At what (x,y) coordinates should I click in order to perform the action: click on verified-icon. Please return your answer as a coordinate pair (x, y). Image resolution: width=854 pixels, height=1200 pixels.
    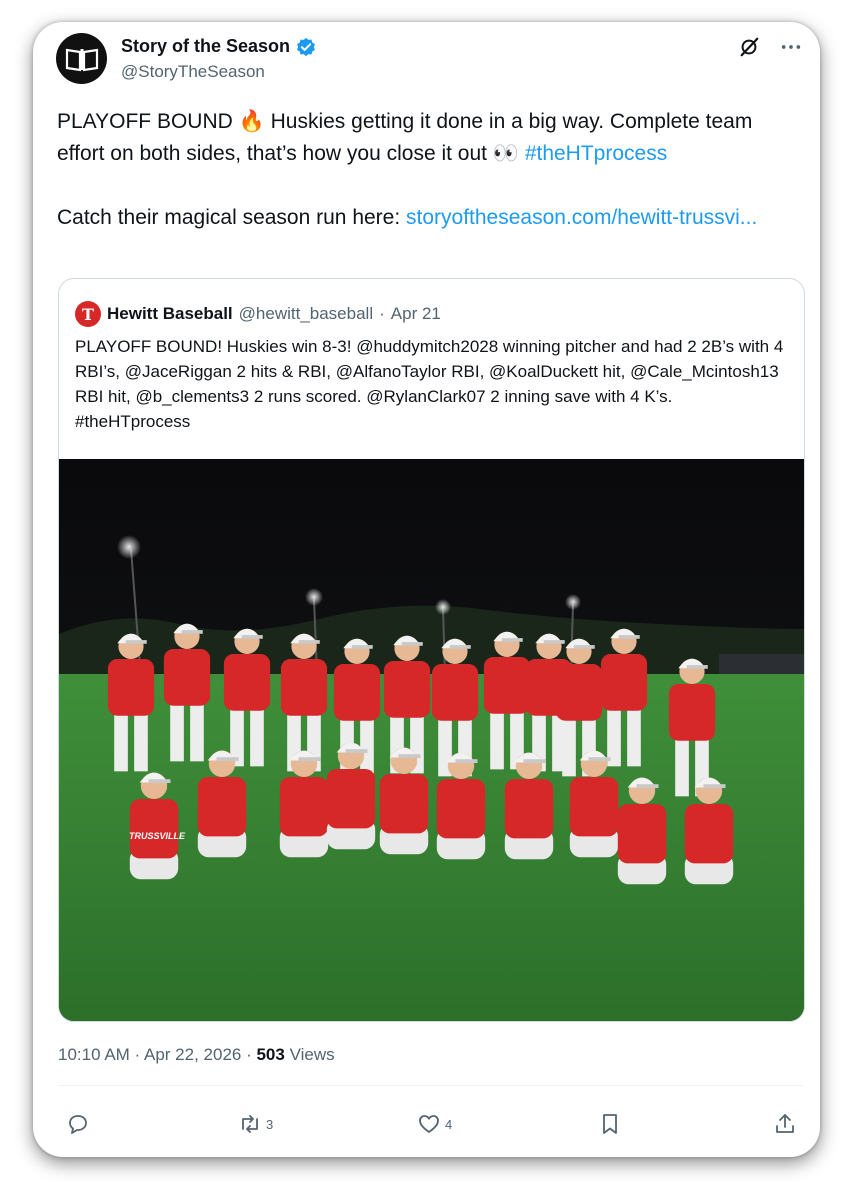
    Looking at the image, I should click on (306, 46).